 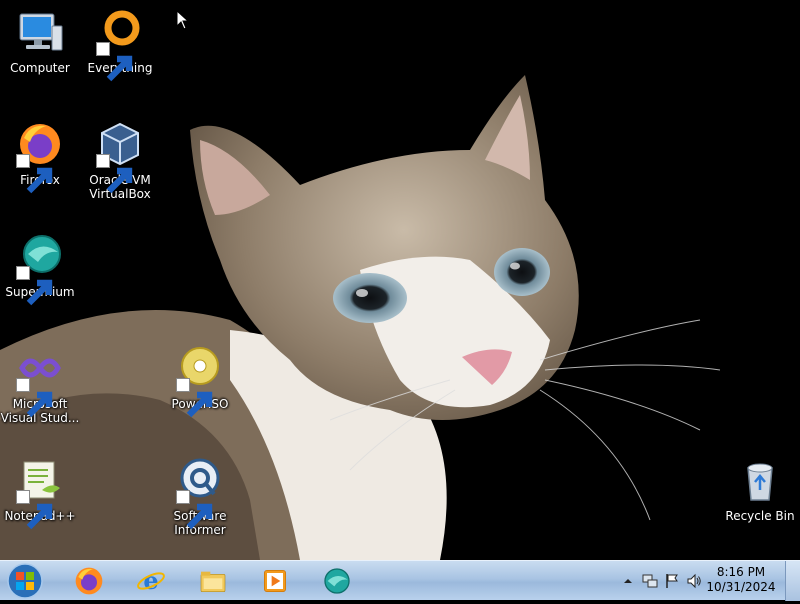 I want to click on taskbar-clock: 8:16 PM 10/31/2024, so click(x=741, y=580).